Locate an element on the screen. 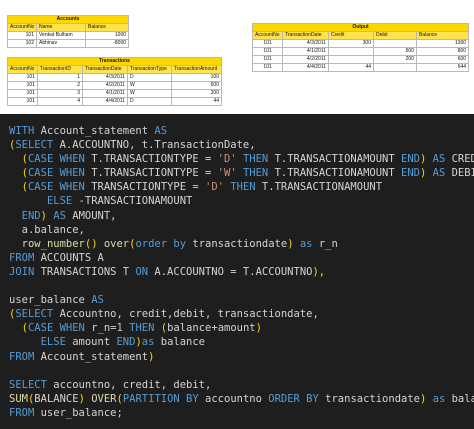 The image size is (474, 429). code-token: as is located at coordinates (442, 398).